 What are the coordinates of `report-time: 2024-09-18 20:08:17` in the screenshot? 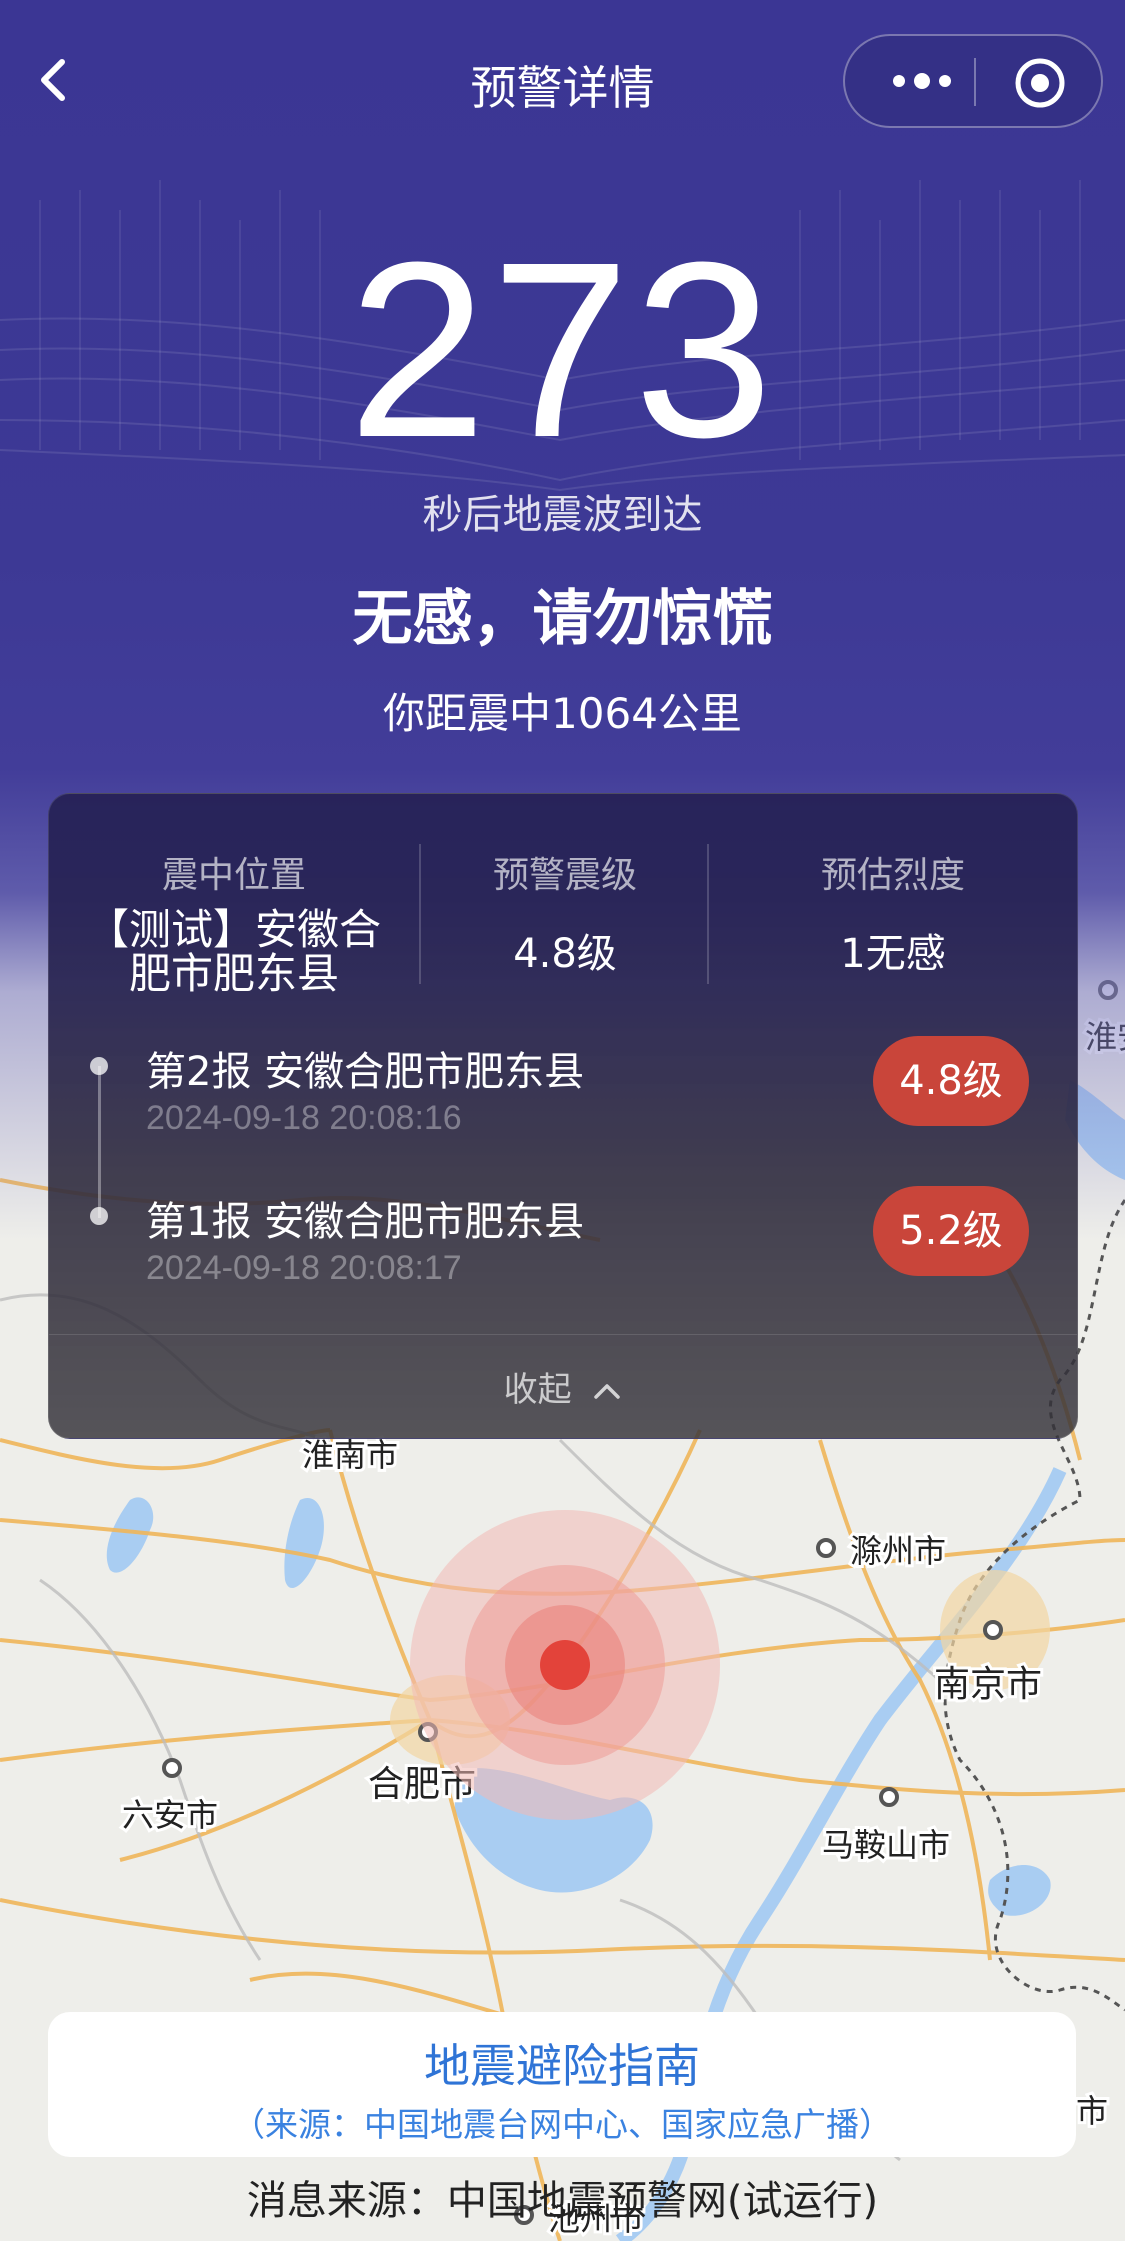 It's located at (304, 1268).